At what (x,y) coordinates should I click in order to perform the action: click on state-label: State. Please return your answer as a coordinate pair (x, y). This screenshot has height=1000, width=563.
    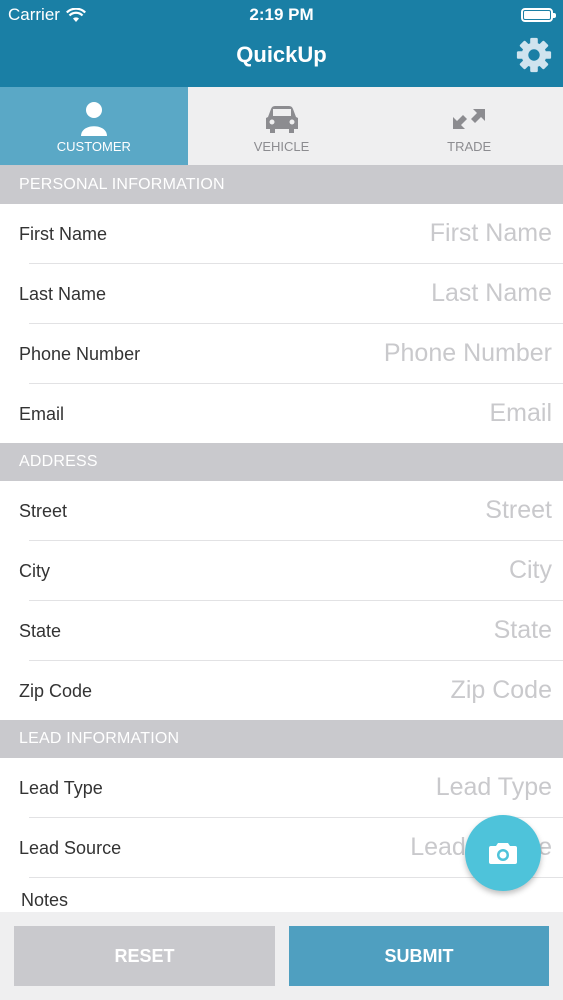
    Looking at the image, I should click on (40, 631).